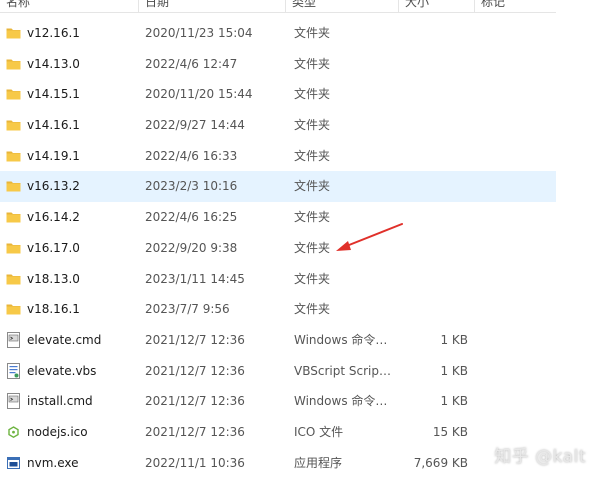  I want to click on file-name: v18.16.1, so click(53, 309).